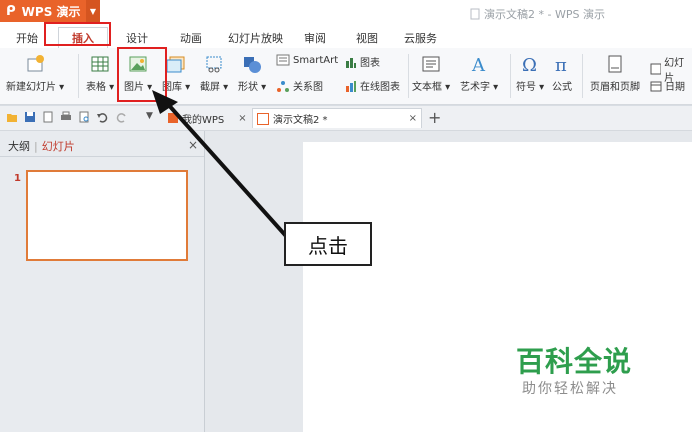 The image size is (692, 432). What do you see at coordinates (252, 73) in the screenshot?
I see `shapes-button: 形状 ▾` at bounding box center [252, 73].